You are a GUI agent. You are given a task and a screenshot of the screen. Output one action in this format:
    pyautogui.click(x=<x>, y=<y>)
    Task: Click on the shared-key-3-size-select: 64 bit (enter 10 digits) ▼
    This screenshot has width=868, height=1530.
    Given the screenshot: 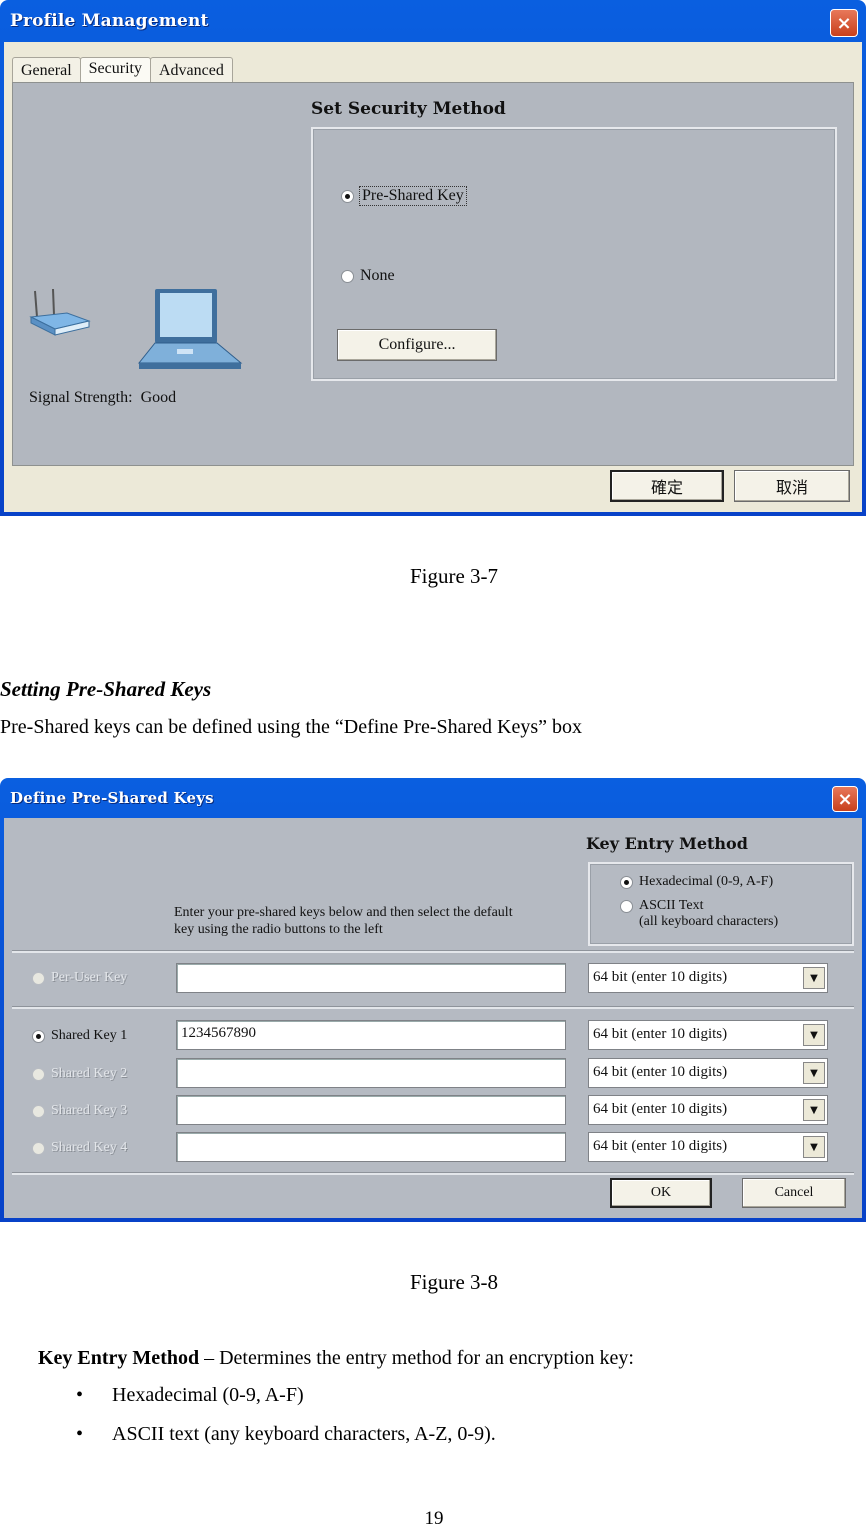 What is the action you would take?
    pyautogui.click(x=708, y=1110)
    